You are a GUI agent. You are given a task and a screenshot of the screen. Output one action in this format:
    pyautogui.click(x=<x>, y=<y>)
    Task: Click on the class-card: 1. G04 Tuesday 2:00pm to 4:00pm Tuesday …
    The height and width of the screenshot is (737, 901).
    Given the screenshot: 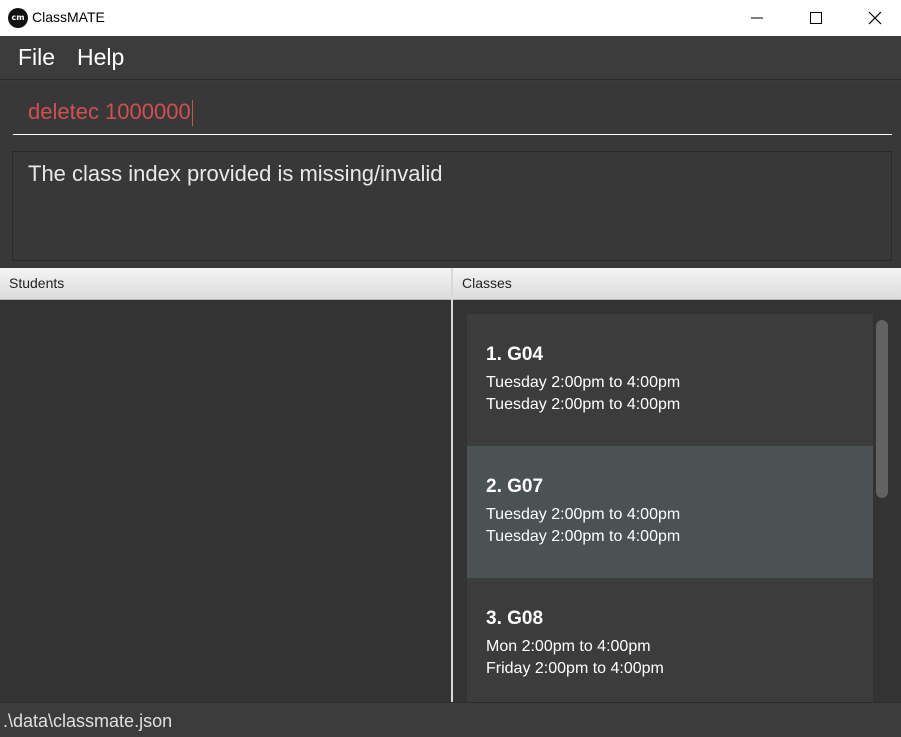 What is the action you would take?
    pyautogui.click(x=670, y=380)
    